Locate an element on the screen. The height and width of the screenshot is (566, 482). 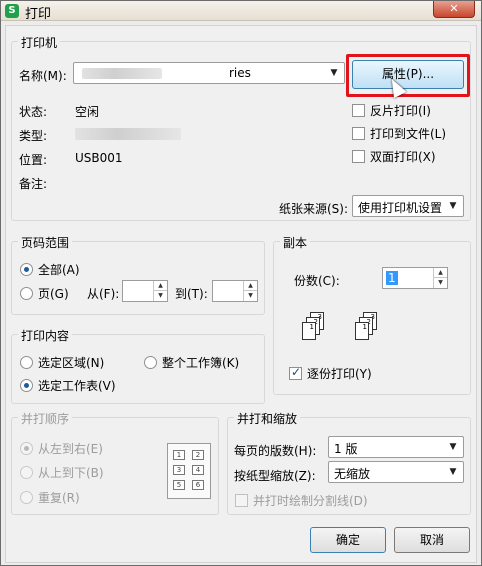
print-content-group-title: 打印内容 is located at coordinates (45, 335).